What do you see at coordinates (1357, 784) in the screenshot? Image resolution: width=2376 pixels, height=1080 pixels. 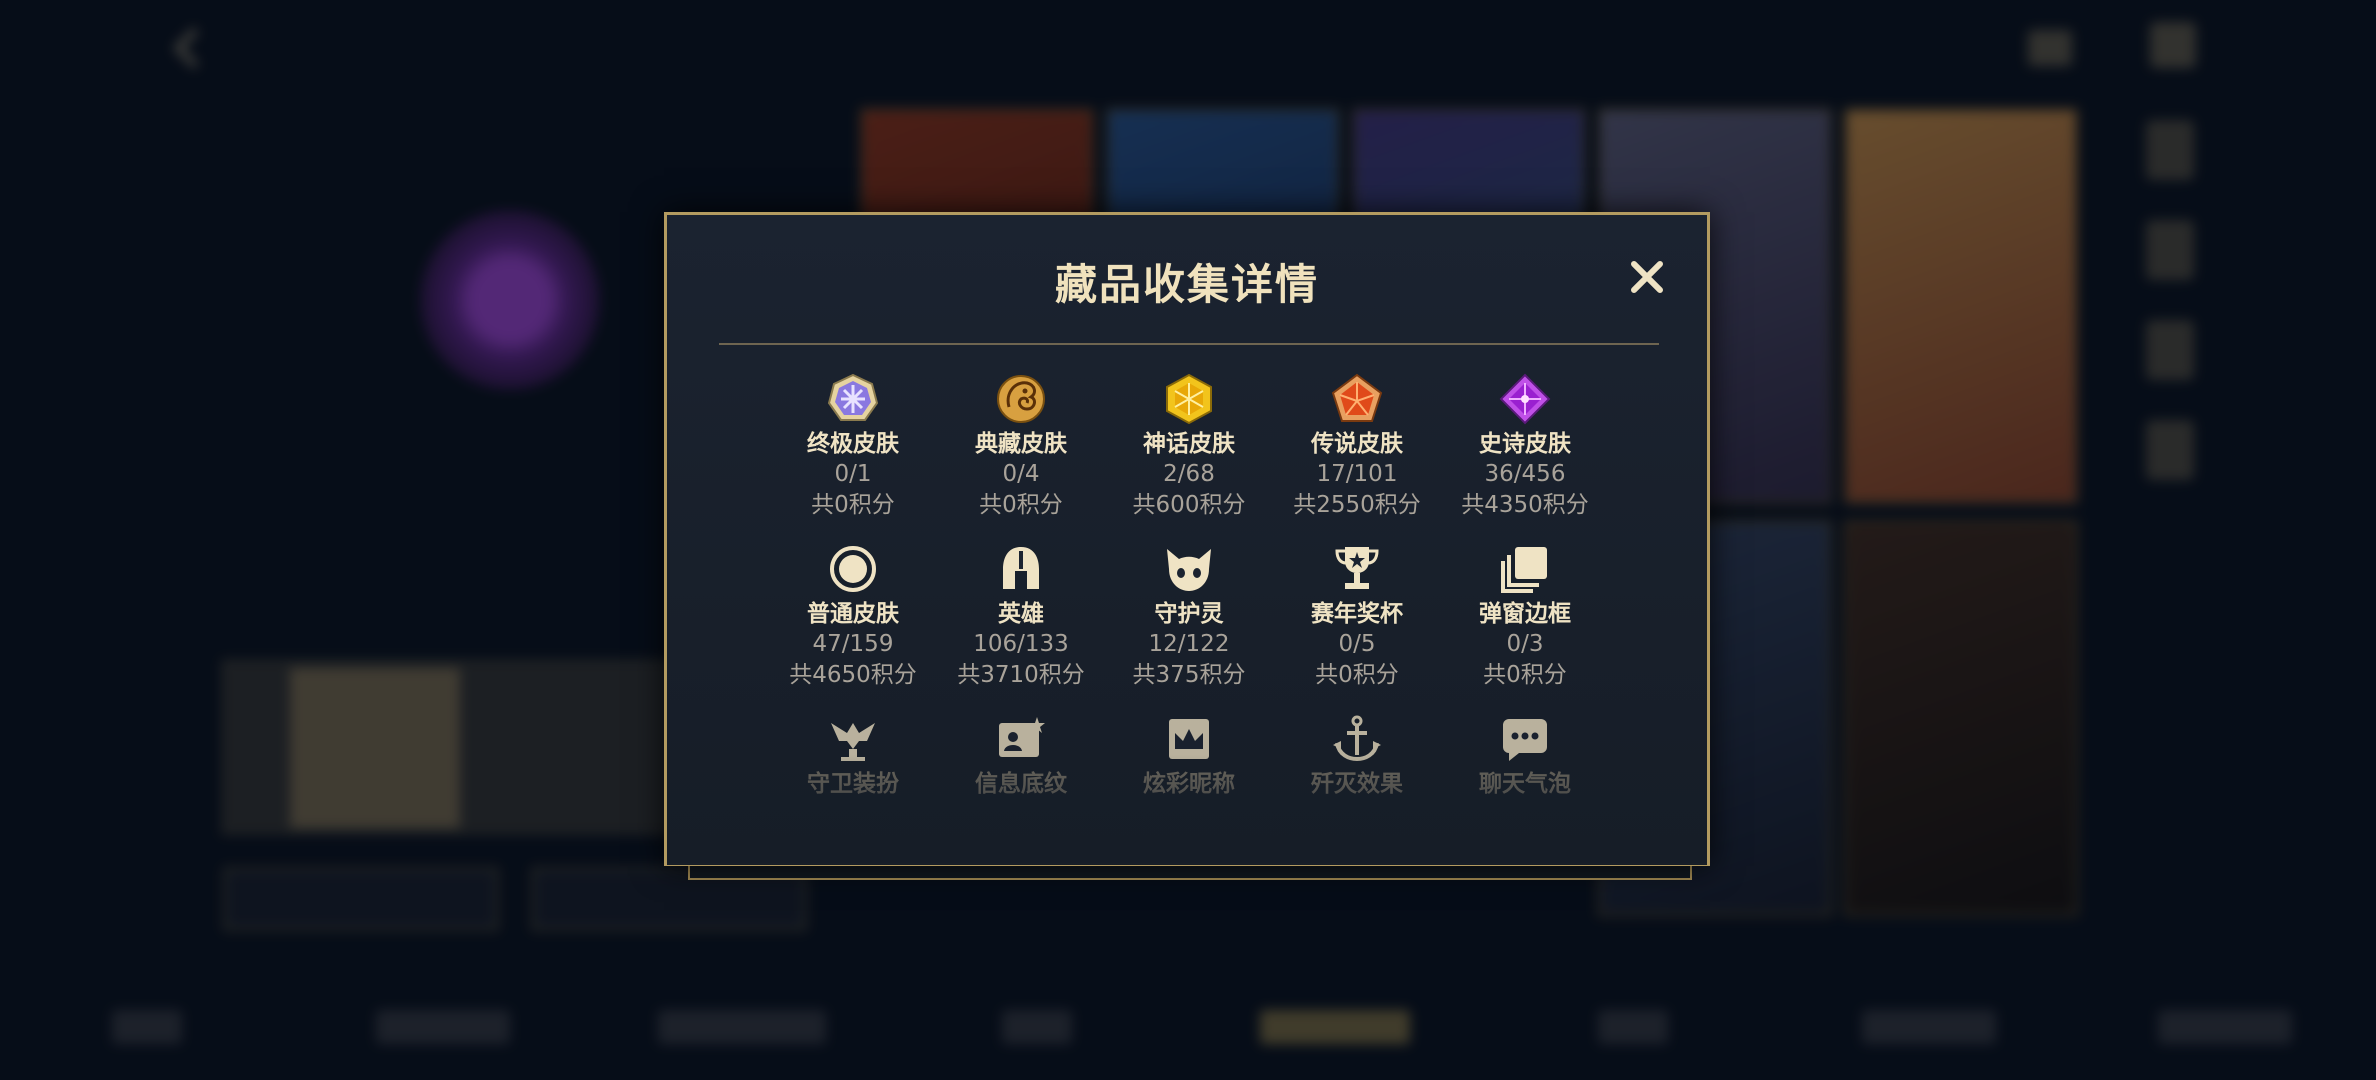 I see `item-name: 歼灭效果` at bounding box center [1357, 784].